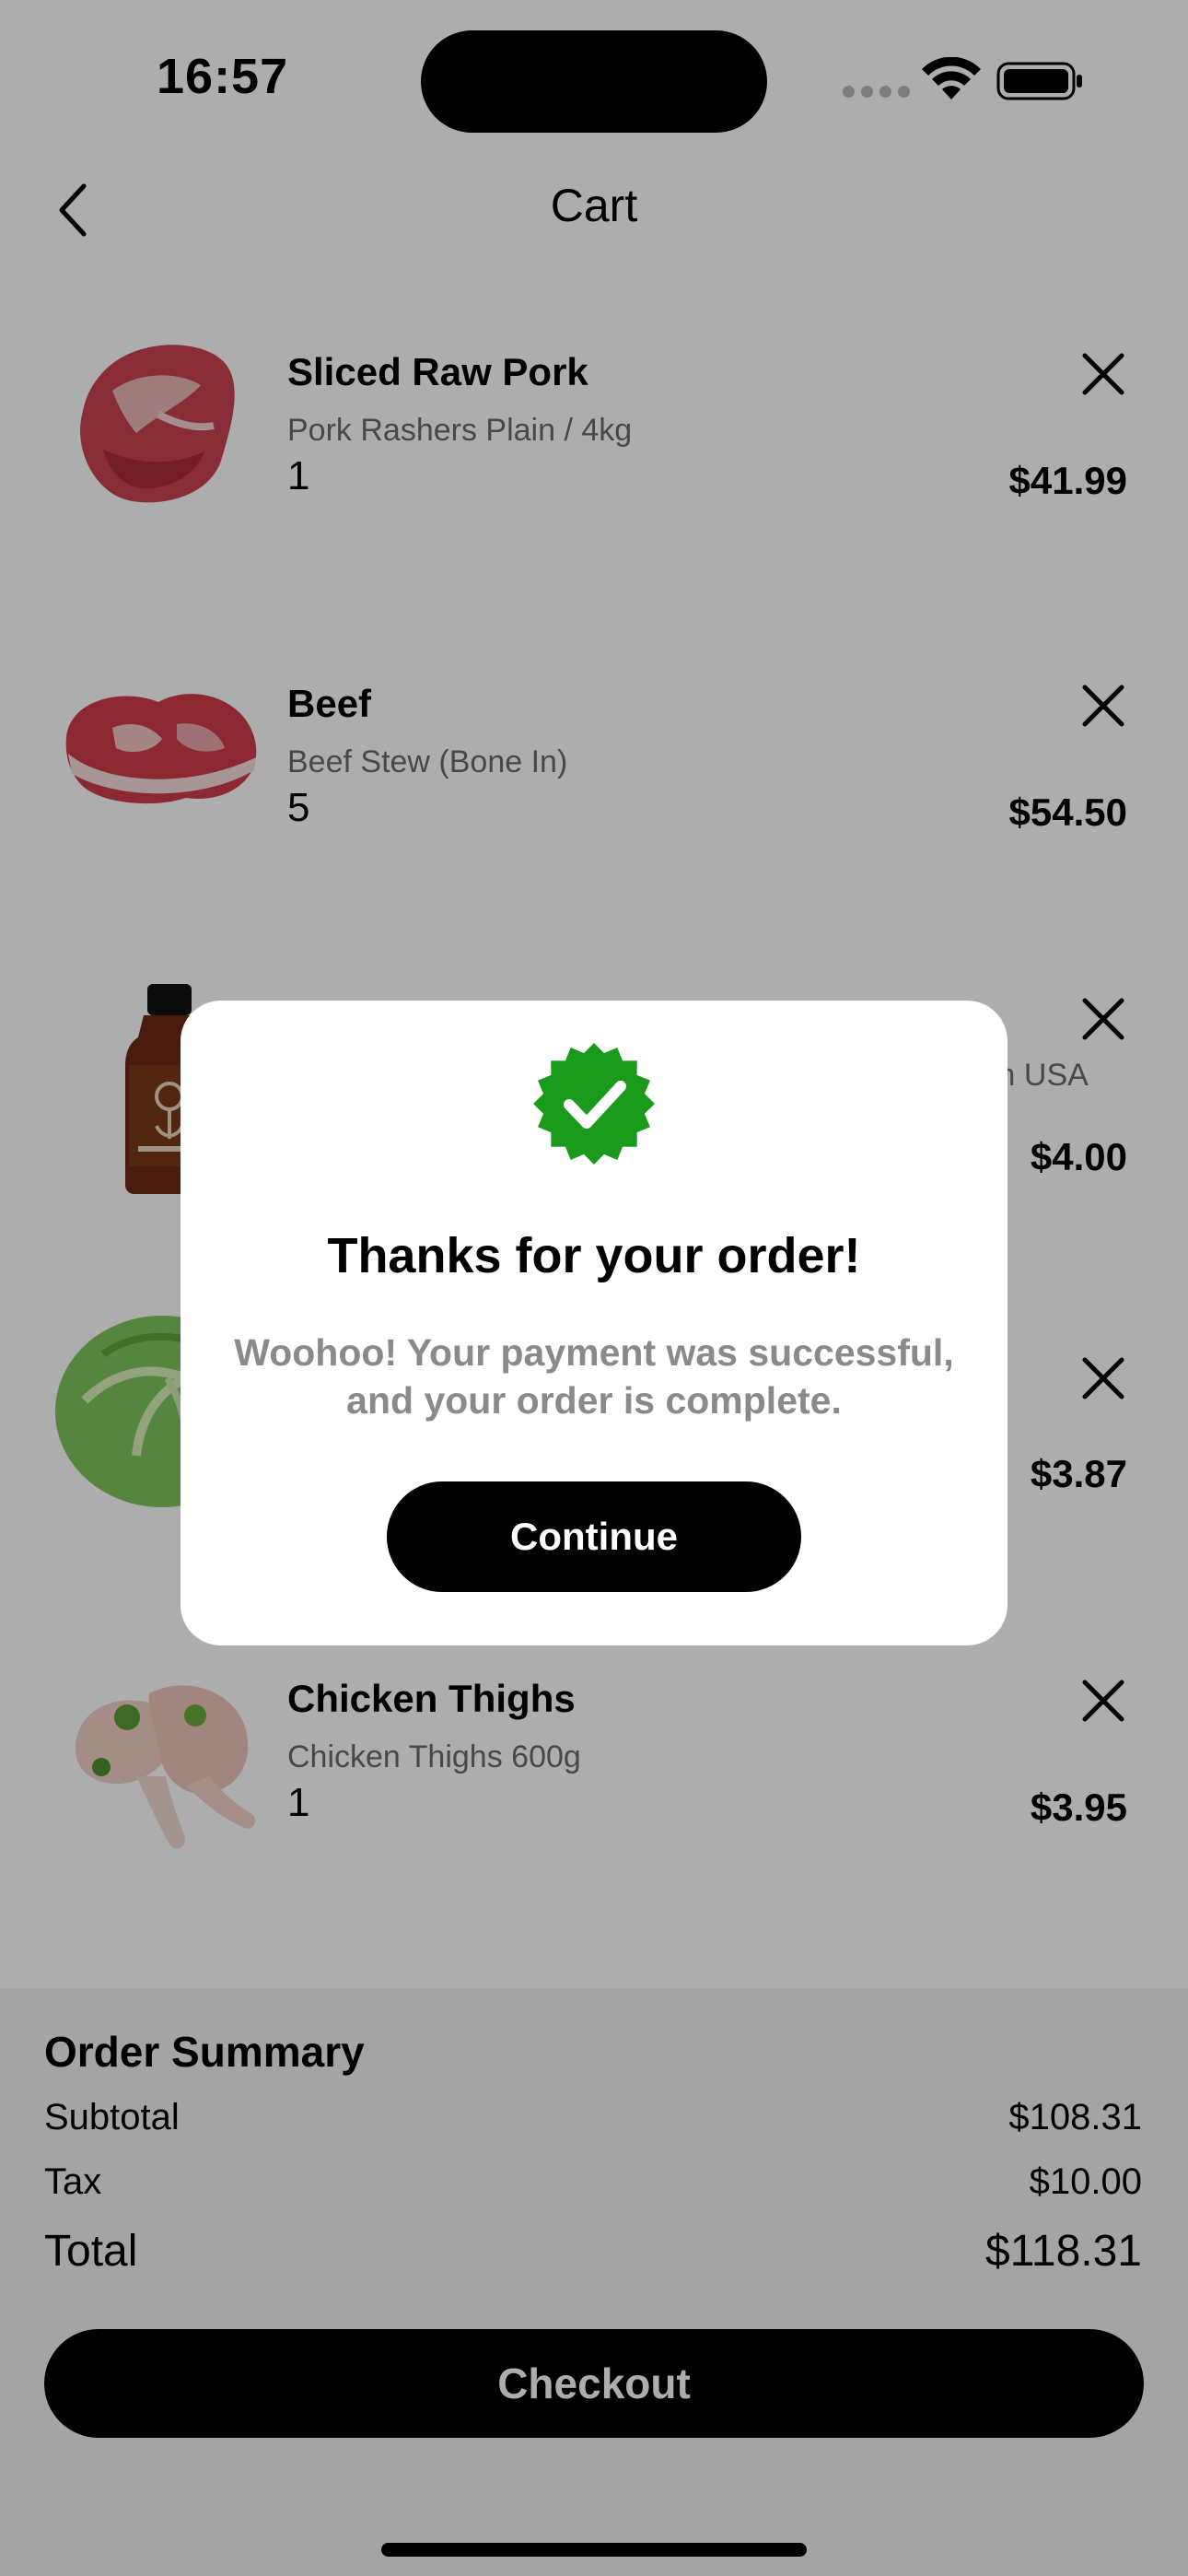 This screenshot has width=1188, height=2576. What do you see at coordinates (594, 1255) in the screenshot?
I see `dialog-title: Thanks for your order!` at bounding box center [594, 1255].